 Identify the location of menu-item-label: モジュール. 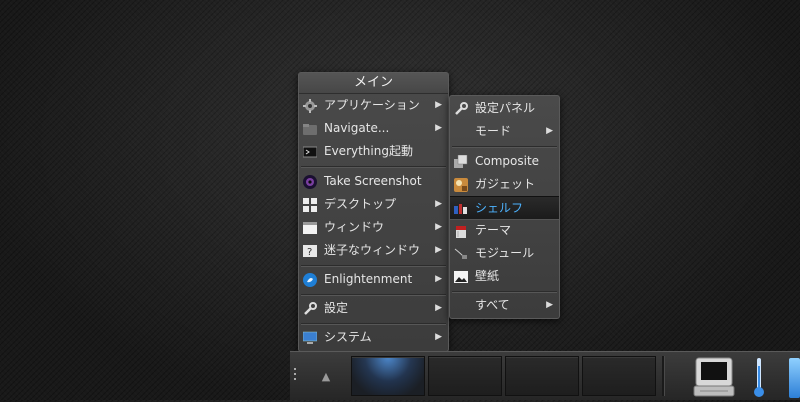
(505, 253).